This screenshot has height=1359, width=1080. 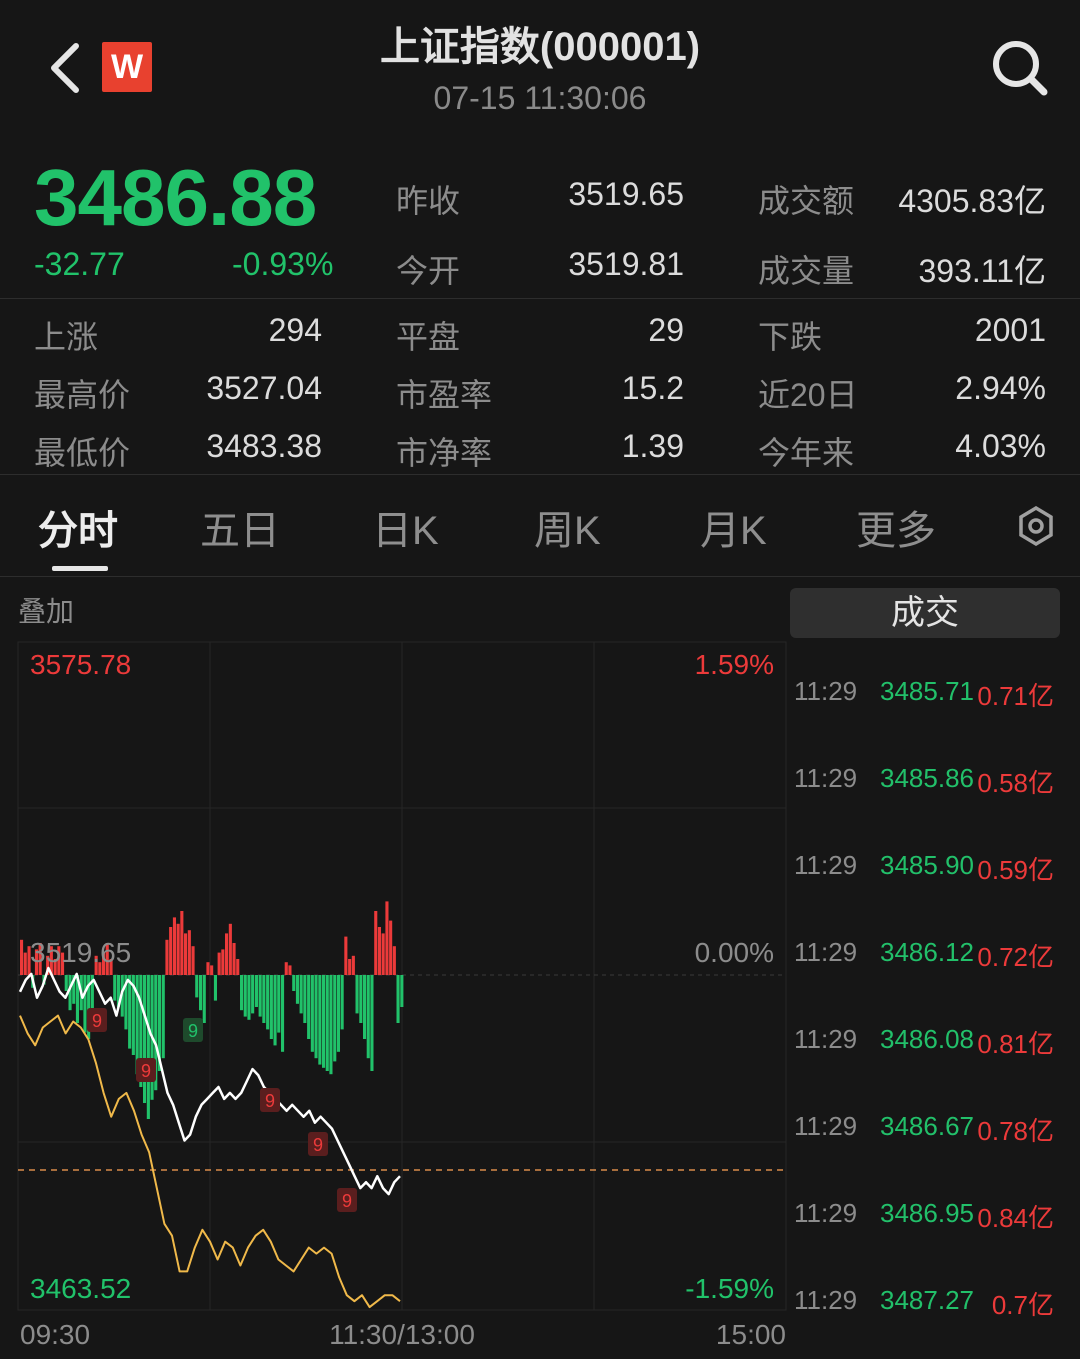 I want to click on trade-row: 11:29 3485.71 0.71亿, so click(x=927, y=696).